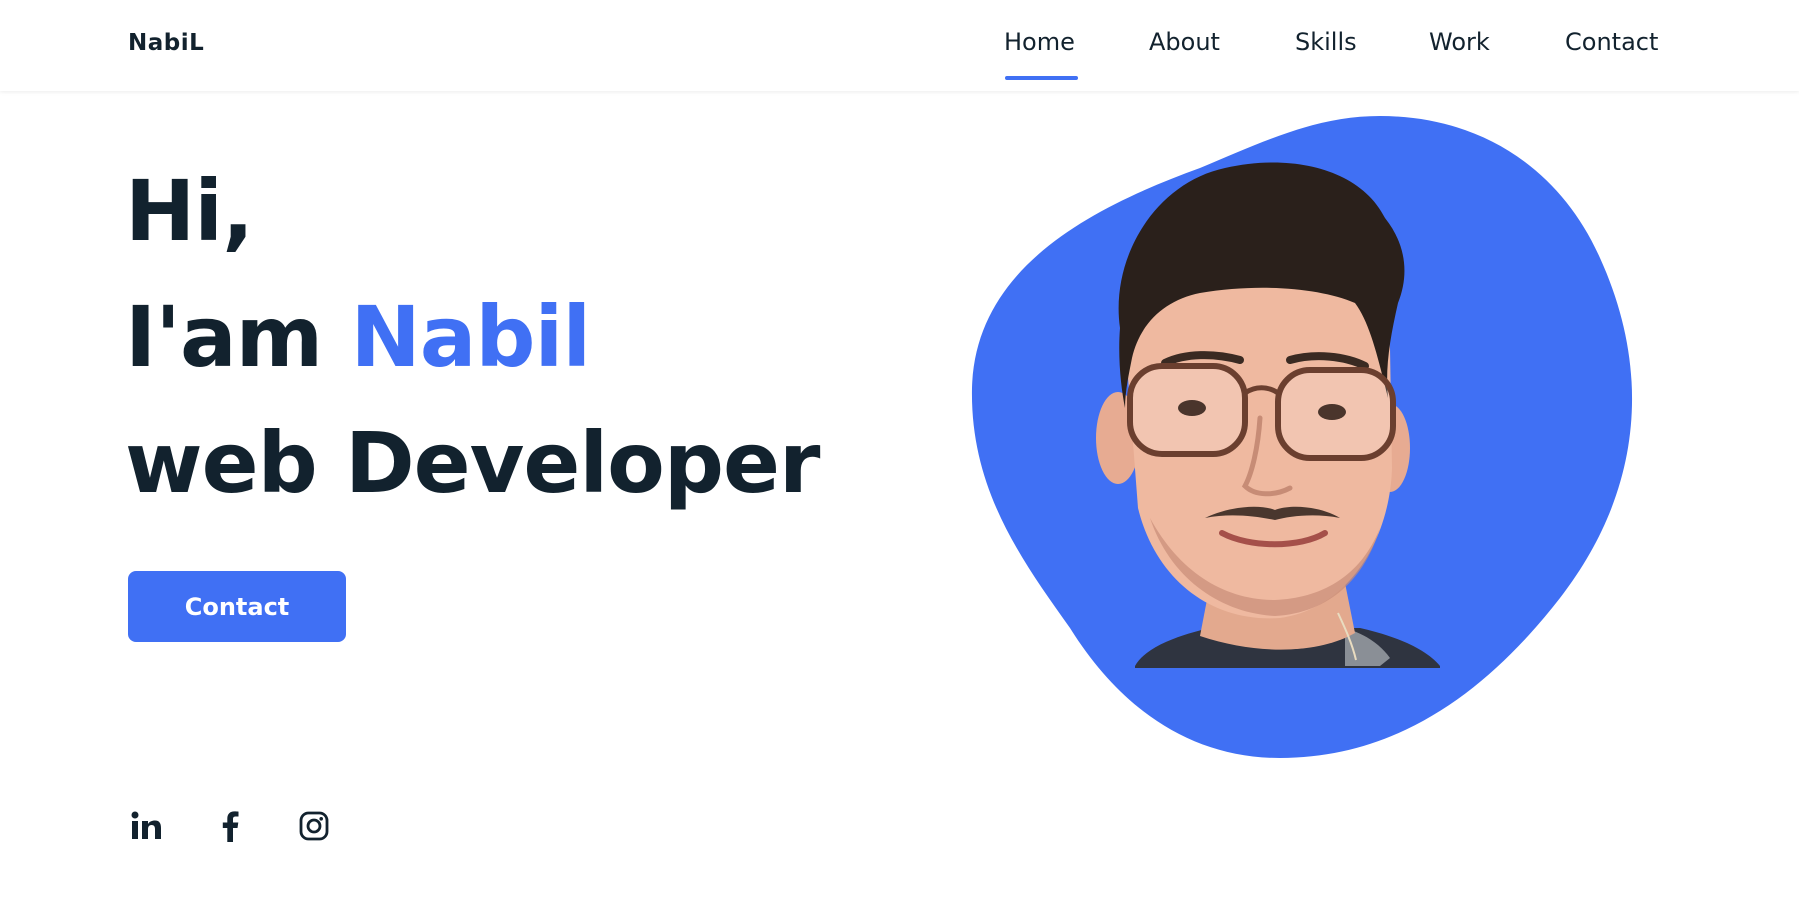  Describe the element at coordinates (1041, 78) in the screenshot. I see `active-nav-indicator` at that location.